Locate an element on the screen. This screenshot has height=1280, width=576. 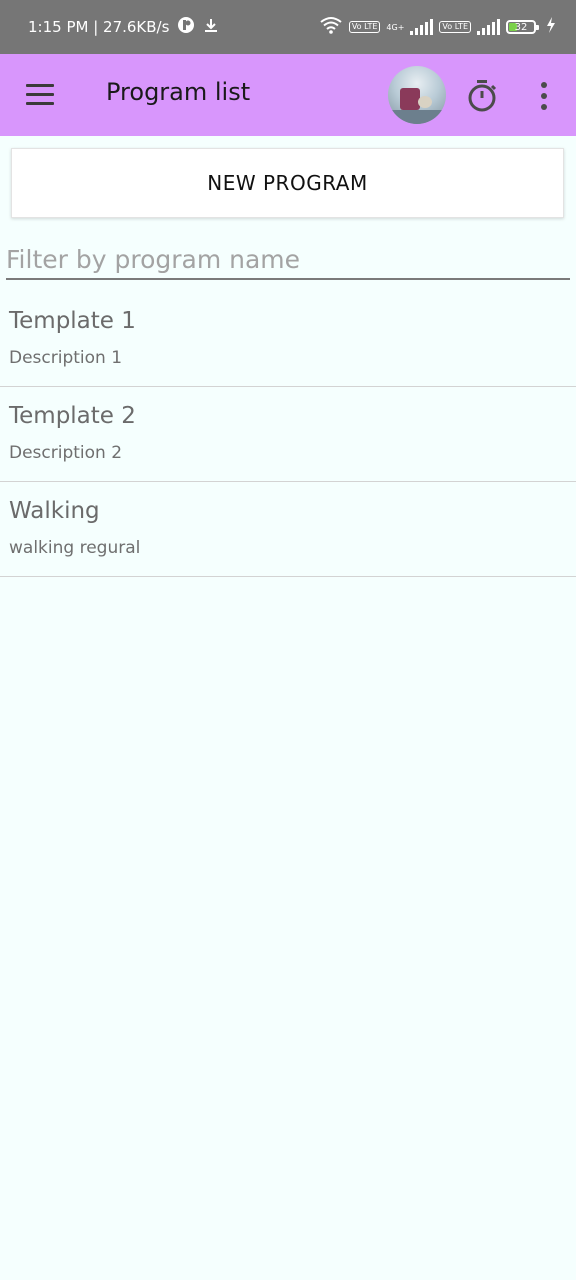
download-icon is located at coordinates (211, 27).